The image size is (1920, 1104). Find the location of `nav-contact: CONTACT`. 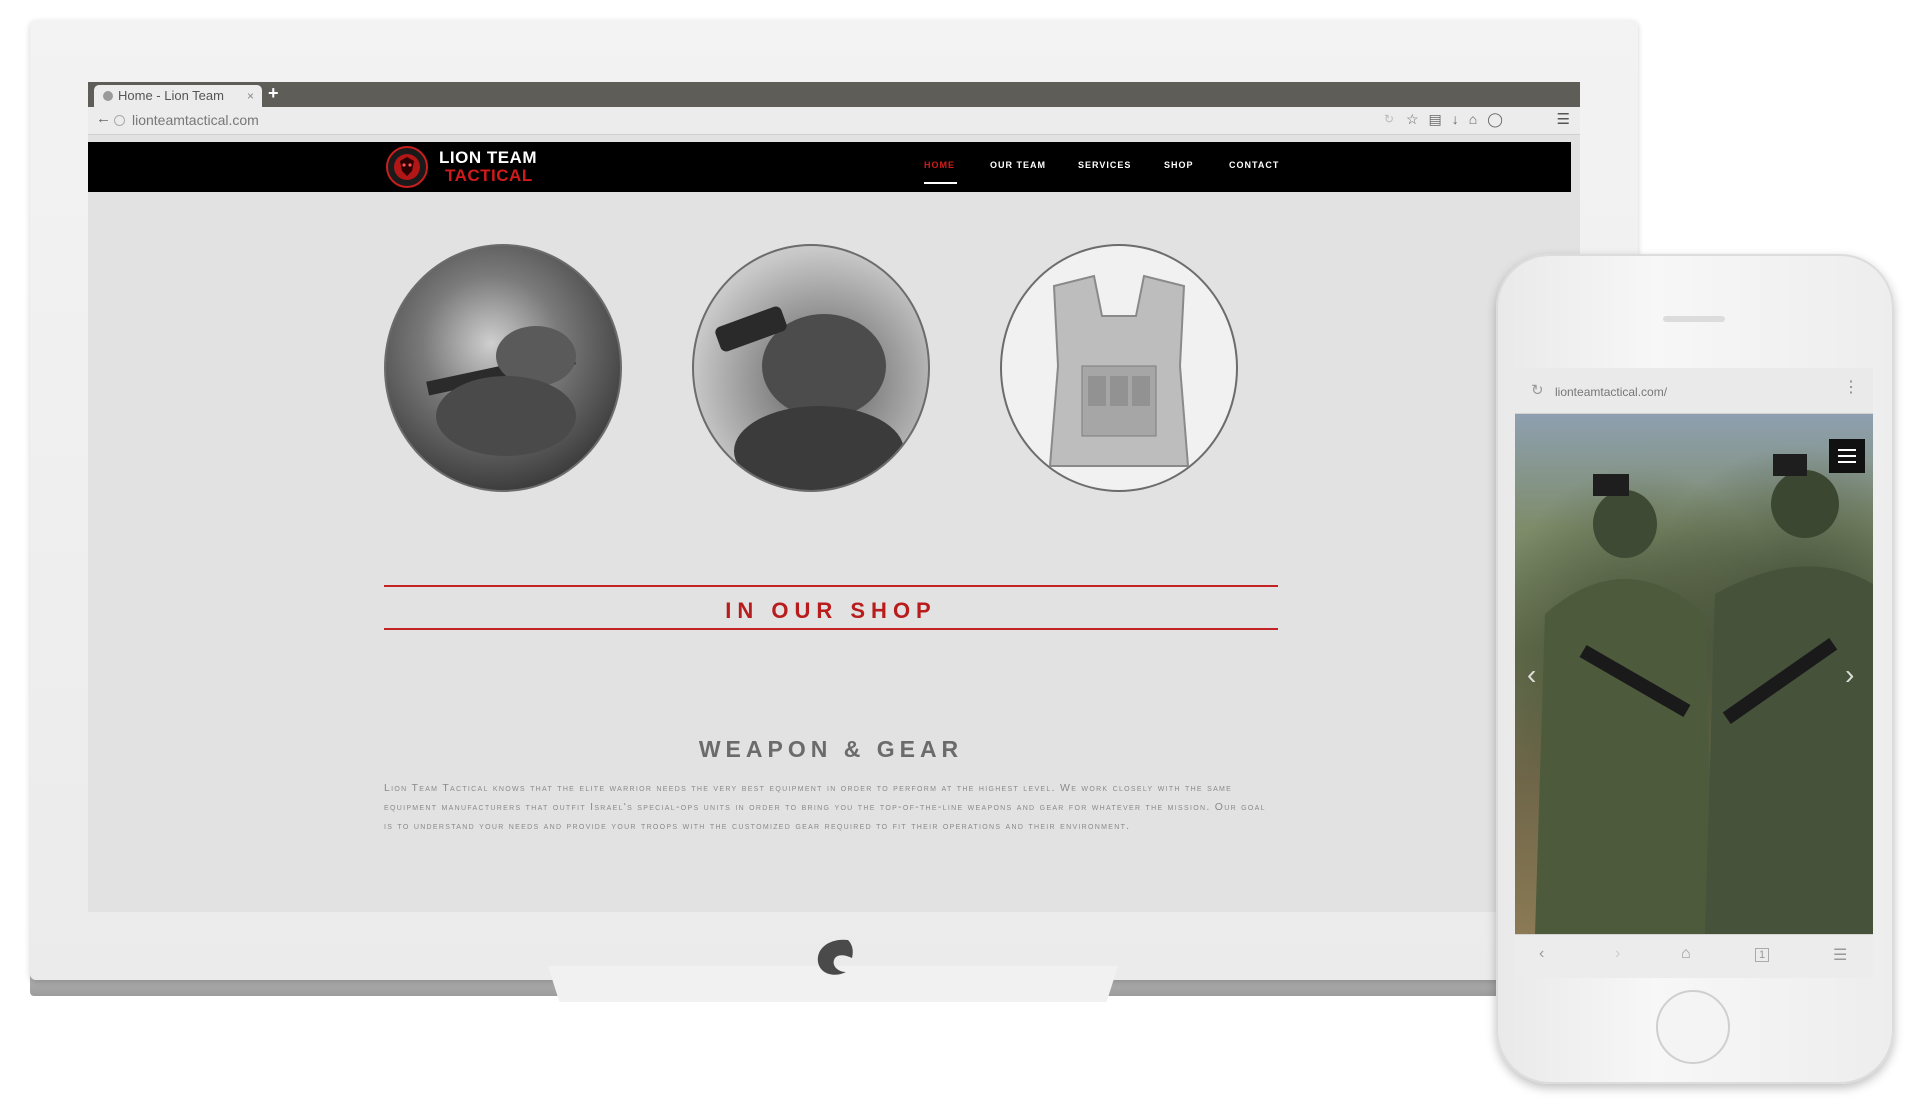

nav-contact: CONTACT is located at coordinates (1254, 165).